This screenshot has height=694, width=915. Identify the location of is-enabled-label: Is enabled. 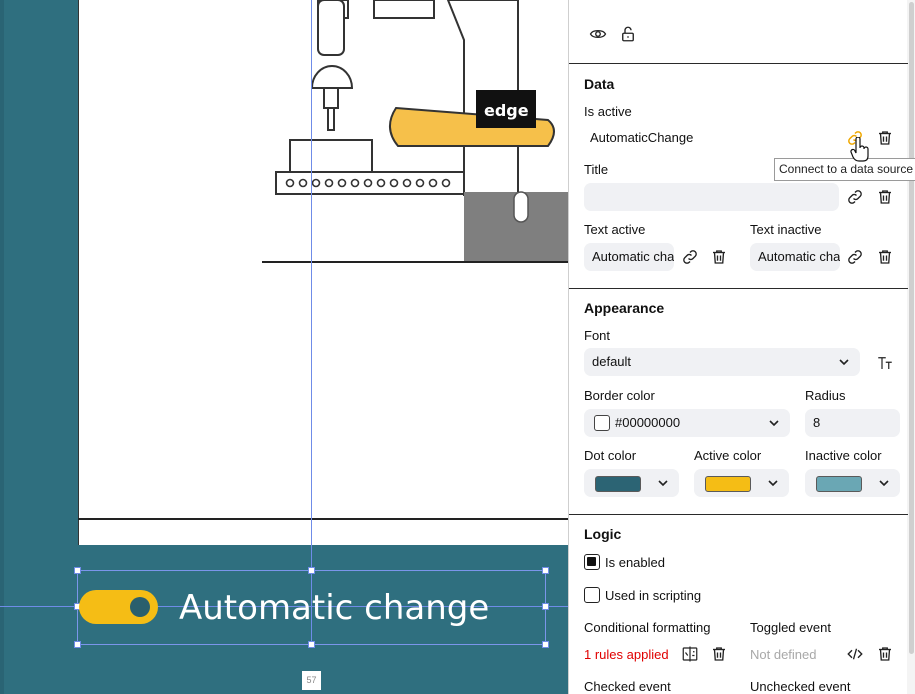
(635, 562).